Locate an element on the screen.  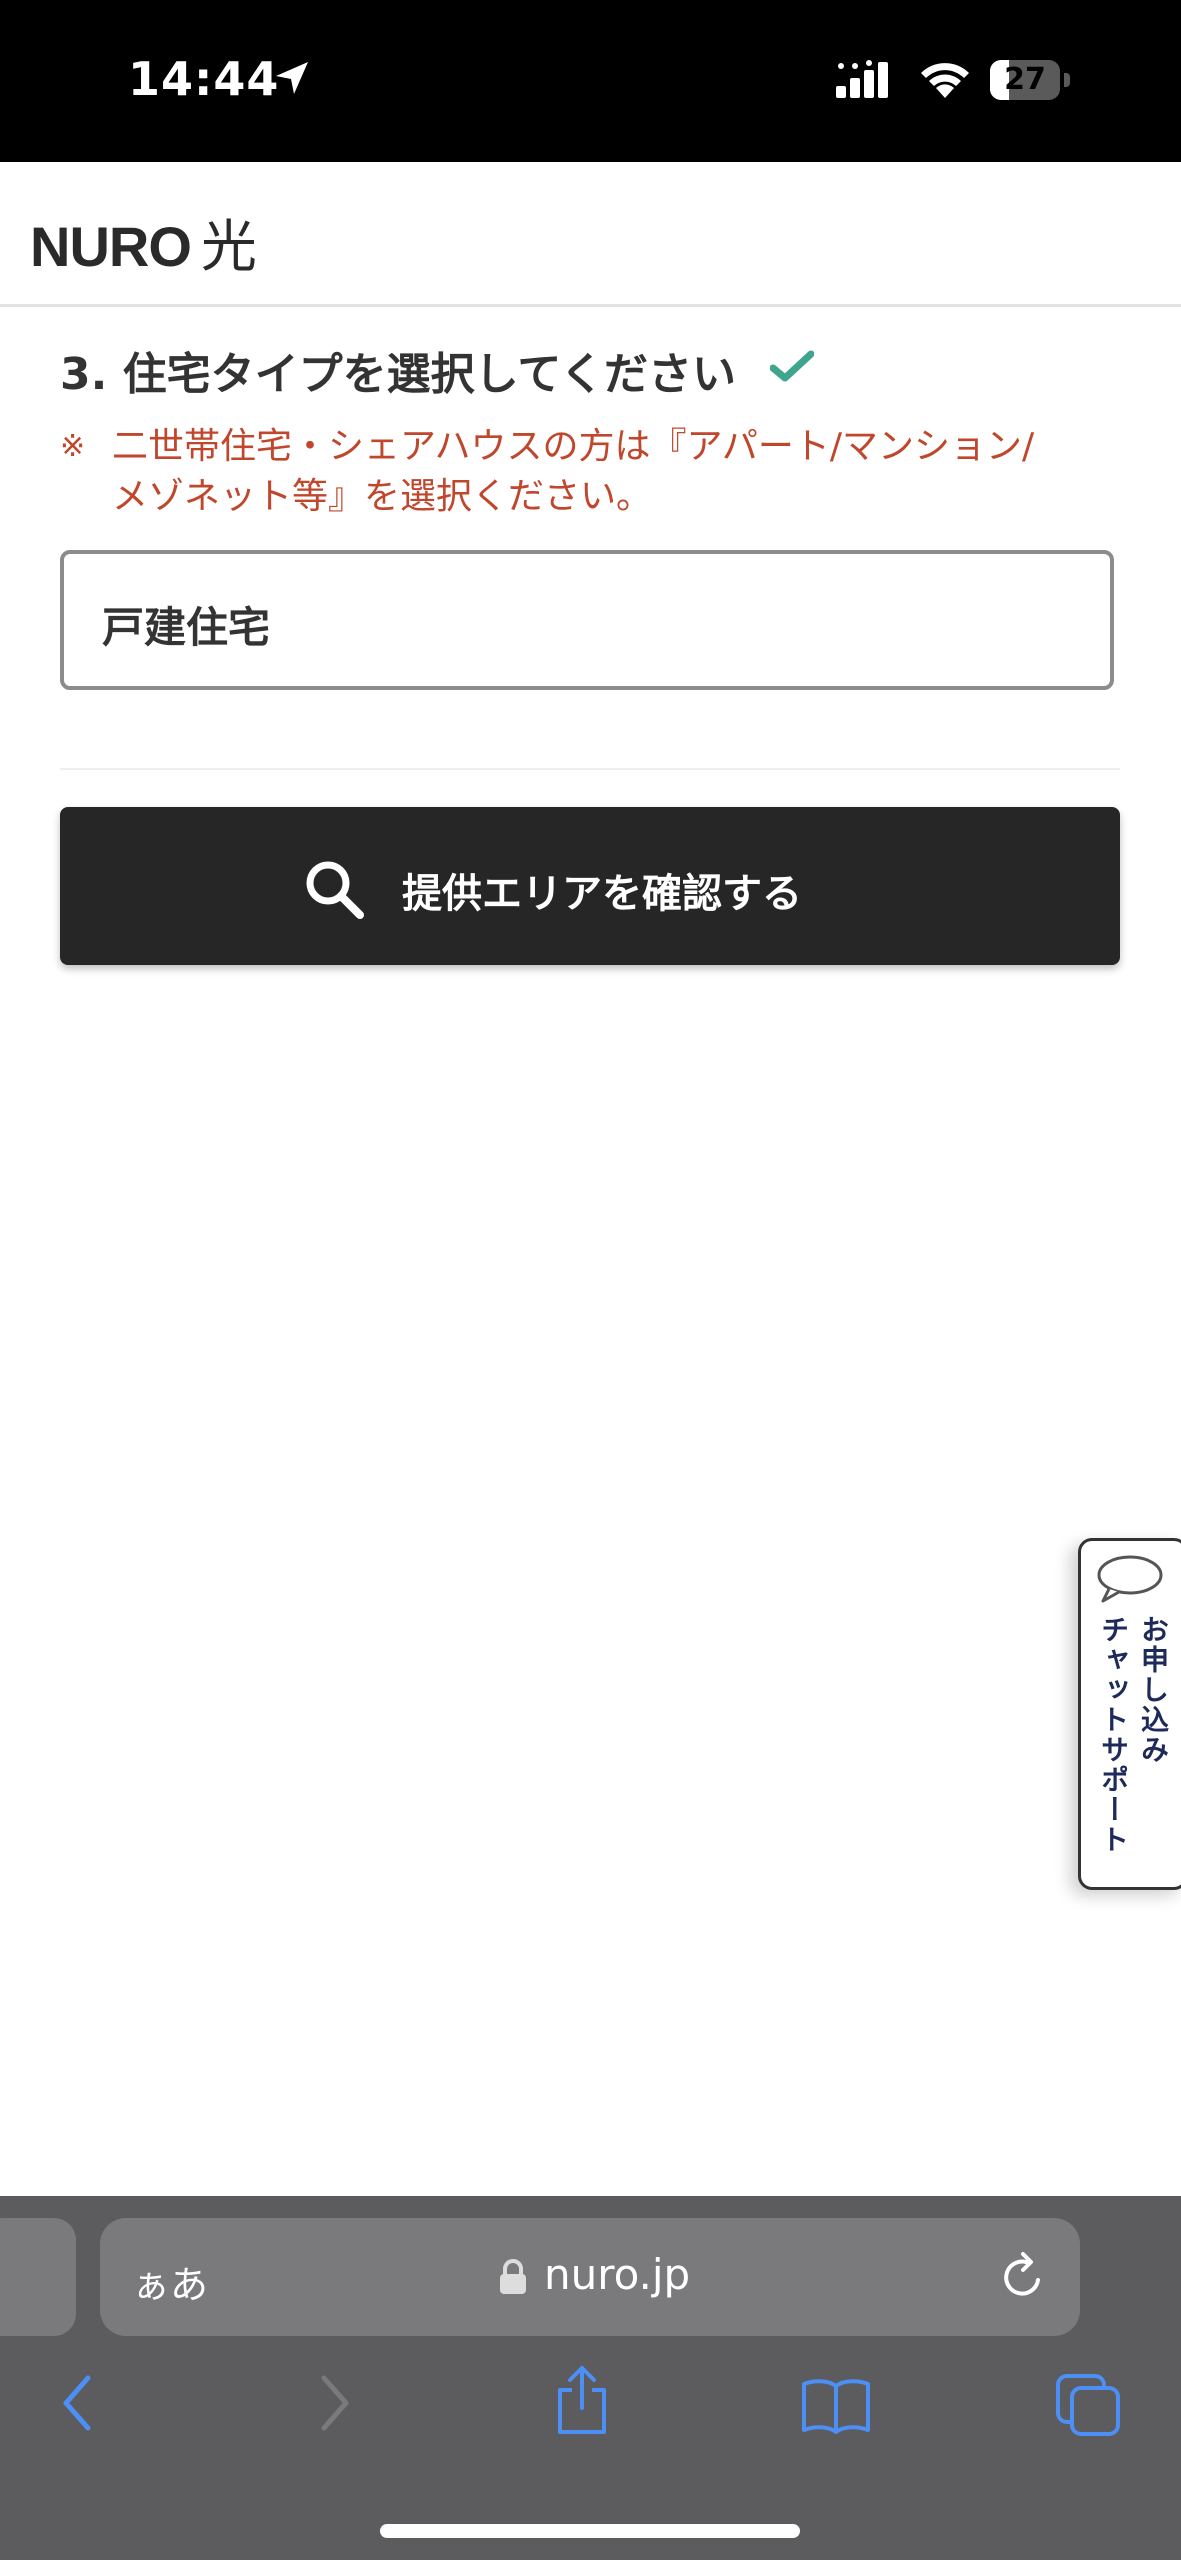
chat-support-tab: お申し込み チャットサポート is located at coordinates (1129, 1714).